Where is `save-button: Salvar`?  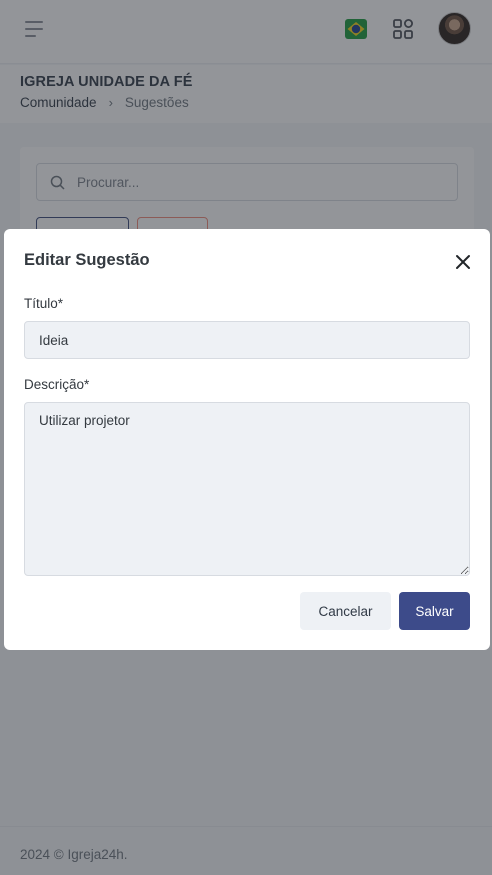
save-button: Salvar is located at coordinates (434, 611).